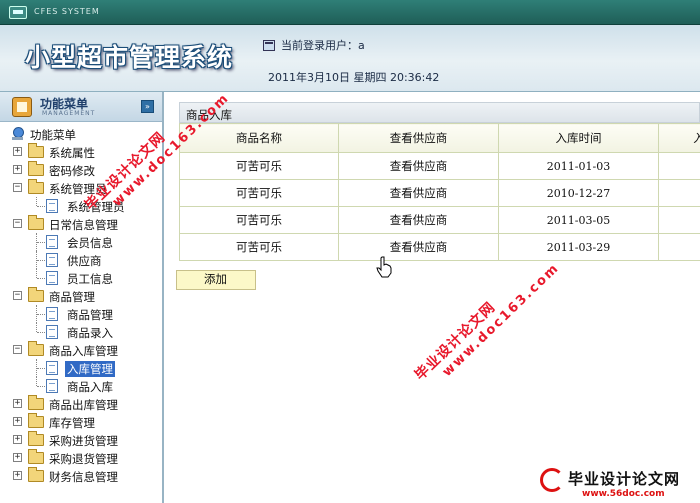 The image size is (700, 503). I want to click on menu-group-item: − 商品管理, so click(81, 296).